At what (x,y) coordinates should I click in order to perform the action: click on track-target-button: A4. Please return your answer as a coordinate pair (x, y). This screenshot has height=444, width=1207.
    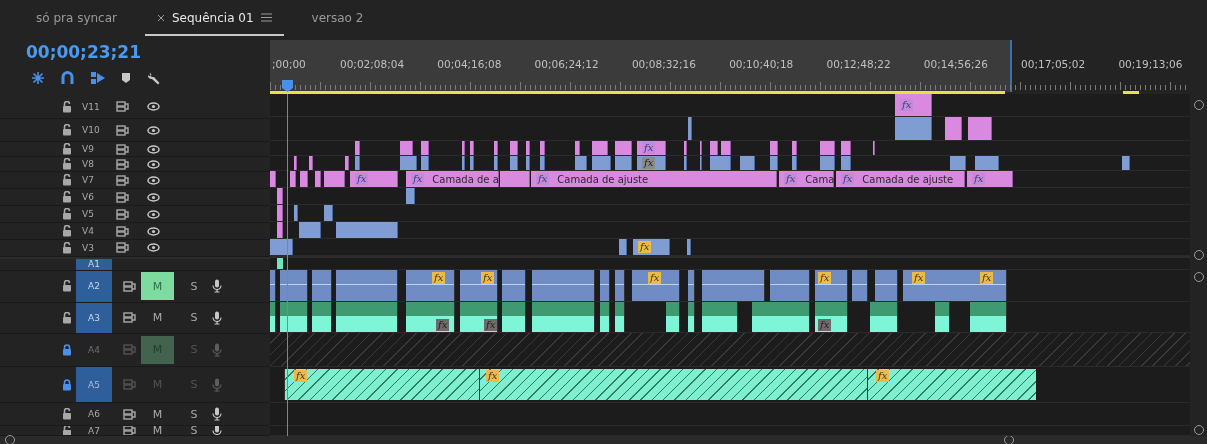
    Looking at the image, I should click on (94, 350).